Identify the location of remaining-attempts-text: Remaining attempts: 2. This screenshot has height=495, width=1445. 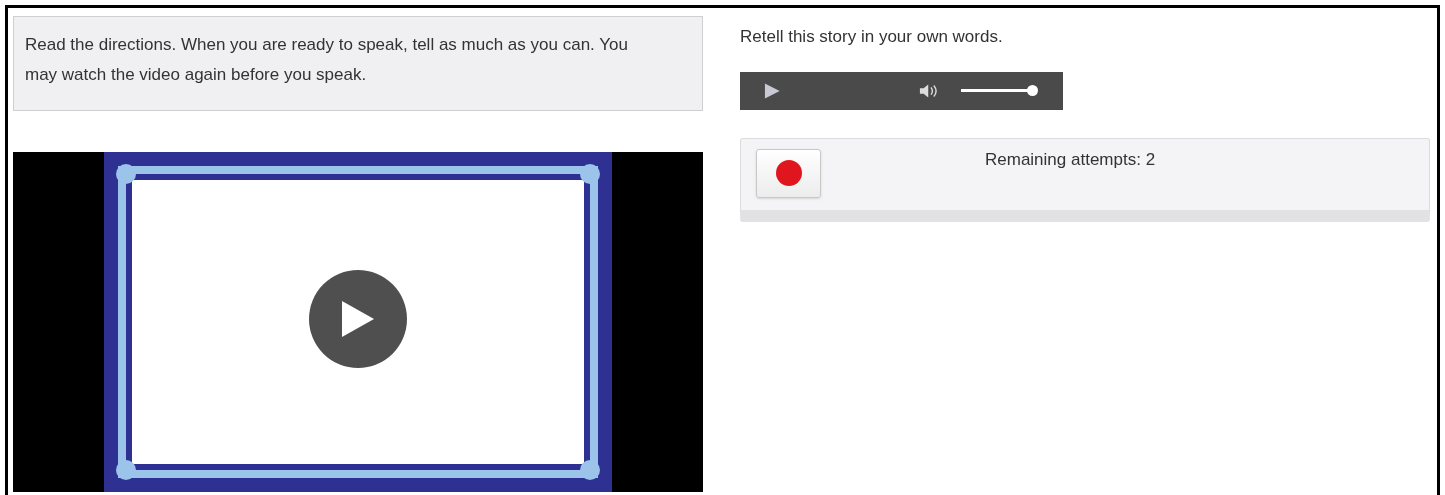
(1070, 159).